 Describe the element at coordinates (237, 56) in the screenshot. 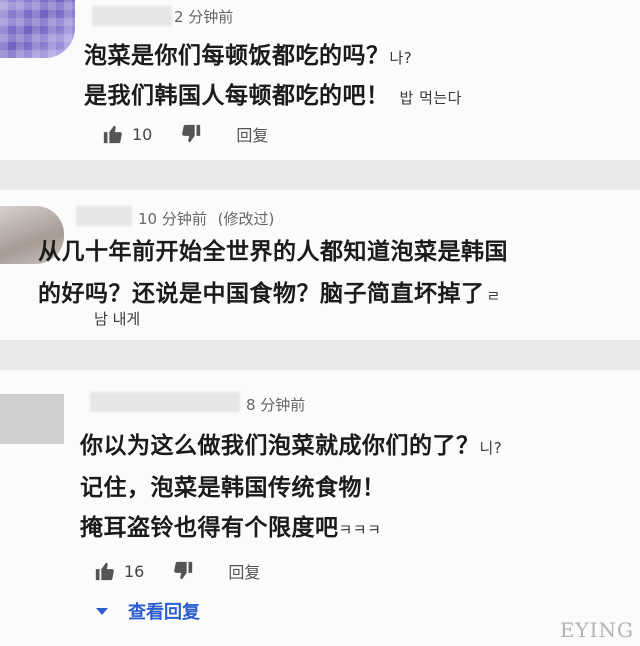

I see `comment-text-line: 泡菜是你们每顿饭都吃的吗？` at that location.